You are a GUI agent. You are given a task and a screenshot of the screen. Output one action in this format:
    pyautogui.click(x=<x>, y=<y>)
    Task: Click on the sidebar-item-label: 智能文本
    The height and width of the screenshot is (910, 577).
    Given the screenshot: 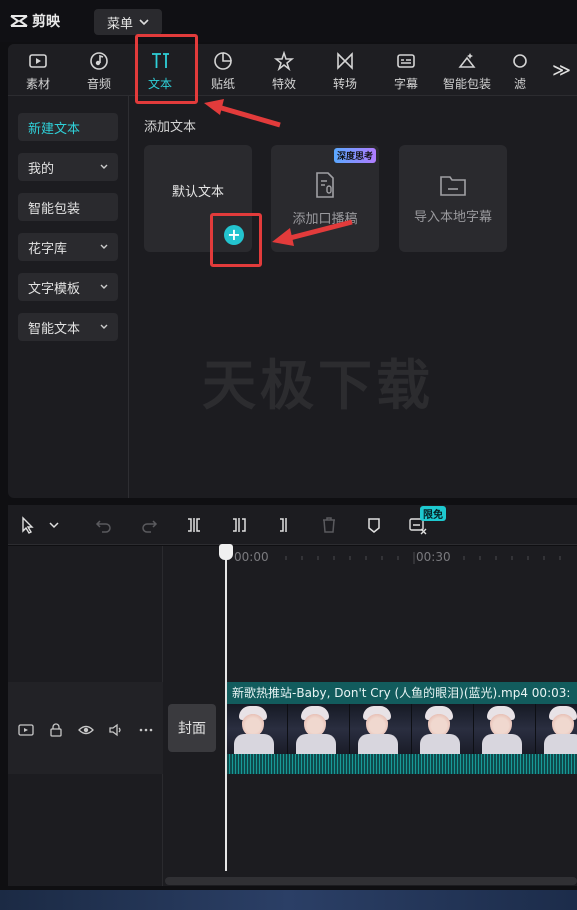 What is the action you would take?
    pyautogui.click(x=54, y=329)
    